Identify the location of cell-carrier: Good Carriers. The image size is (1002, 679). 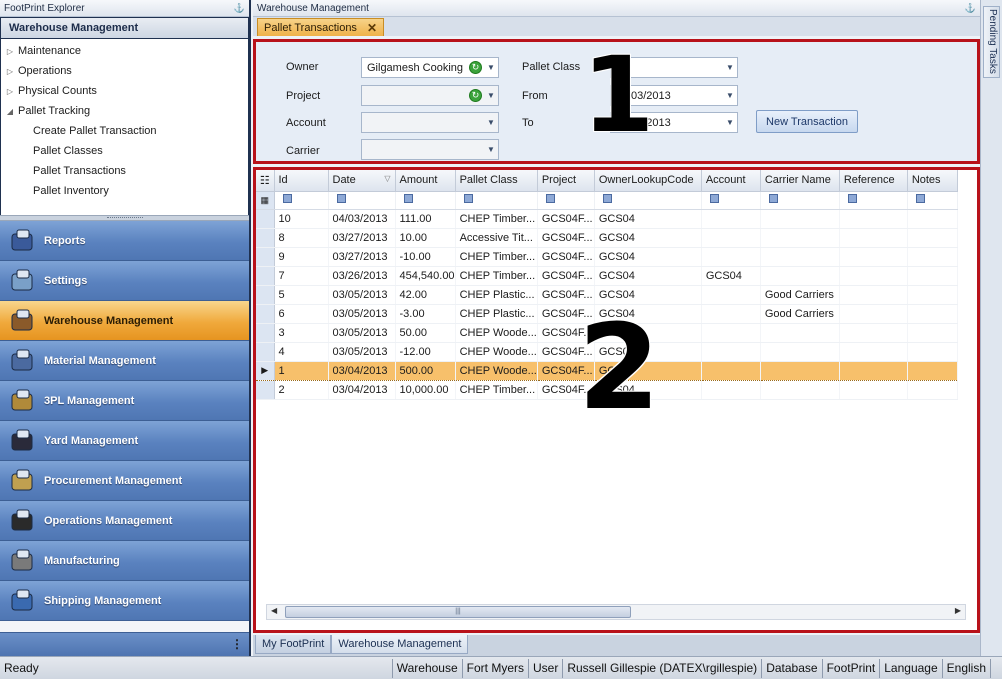
(800, 295).